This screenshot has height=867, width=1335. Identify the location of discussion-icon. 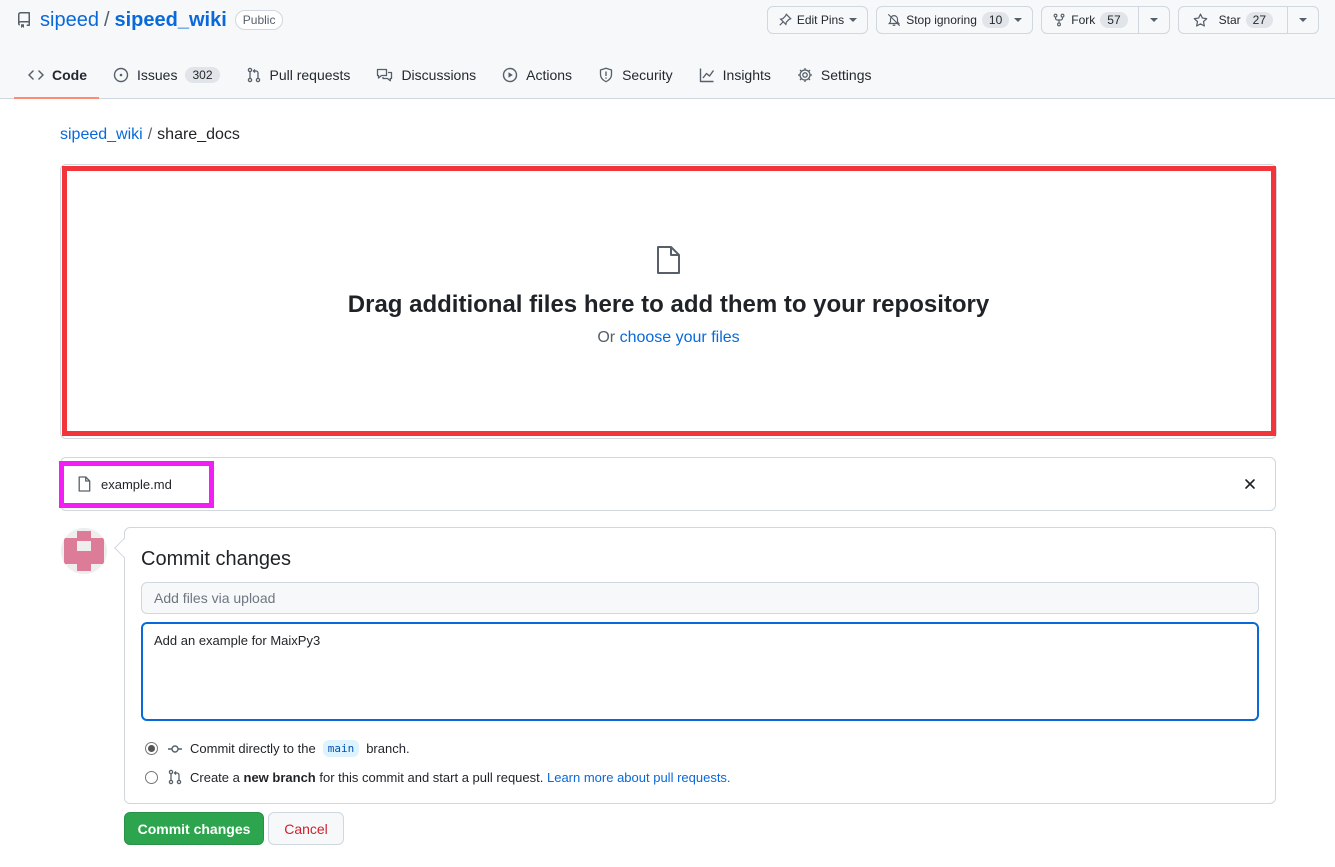
(384, 75).